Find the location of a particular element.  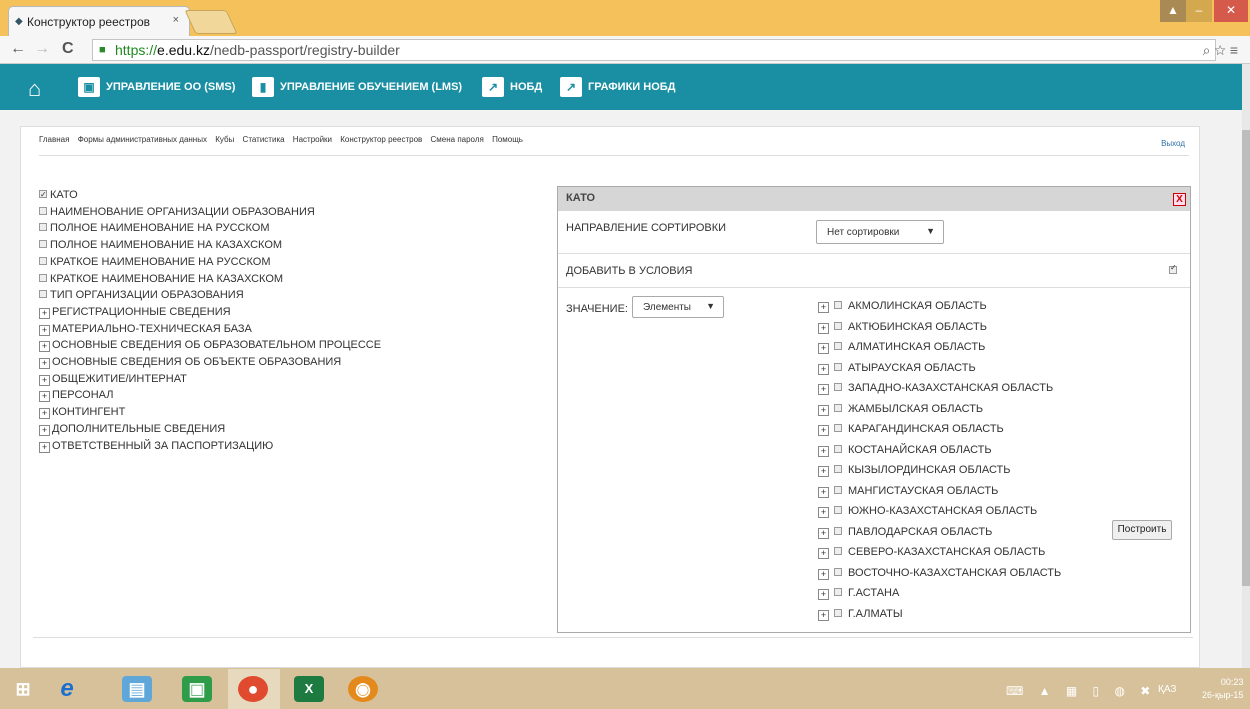

nav-sms: ▣ УПРАВЛЕНИЕ ОО (SMS) is located at coordinates (156, 87).